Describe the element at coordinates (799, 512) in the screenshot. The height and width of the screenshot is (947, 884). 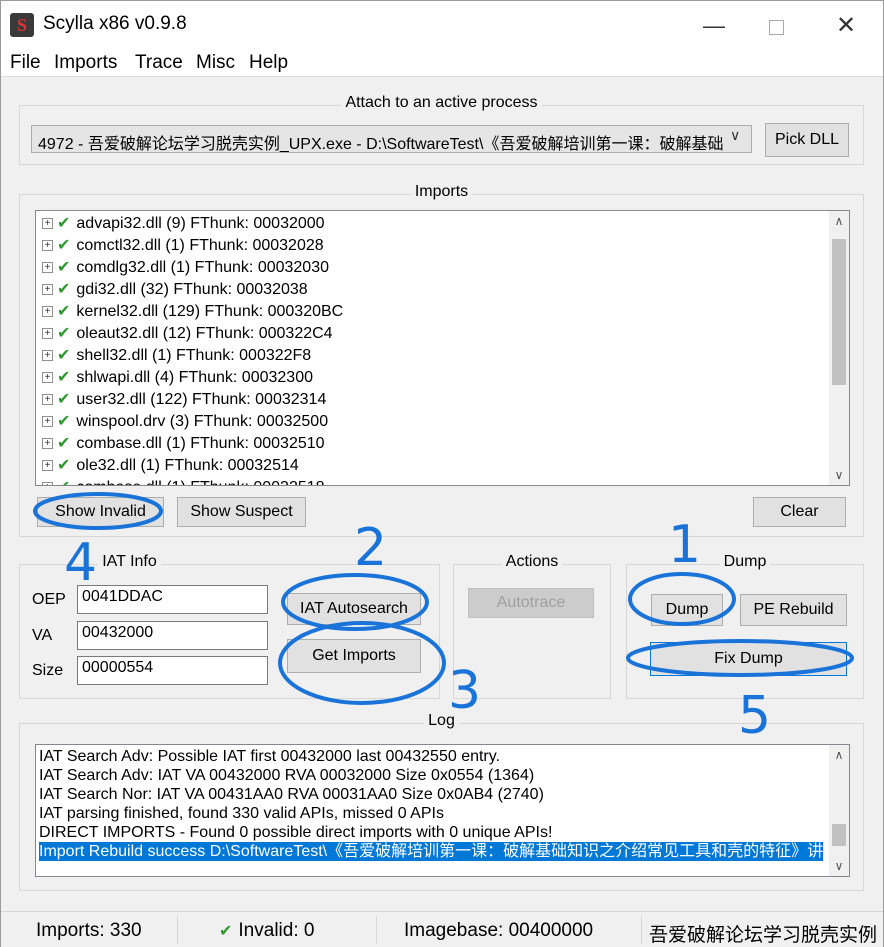
I see `clear-button: Clear` at that location.